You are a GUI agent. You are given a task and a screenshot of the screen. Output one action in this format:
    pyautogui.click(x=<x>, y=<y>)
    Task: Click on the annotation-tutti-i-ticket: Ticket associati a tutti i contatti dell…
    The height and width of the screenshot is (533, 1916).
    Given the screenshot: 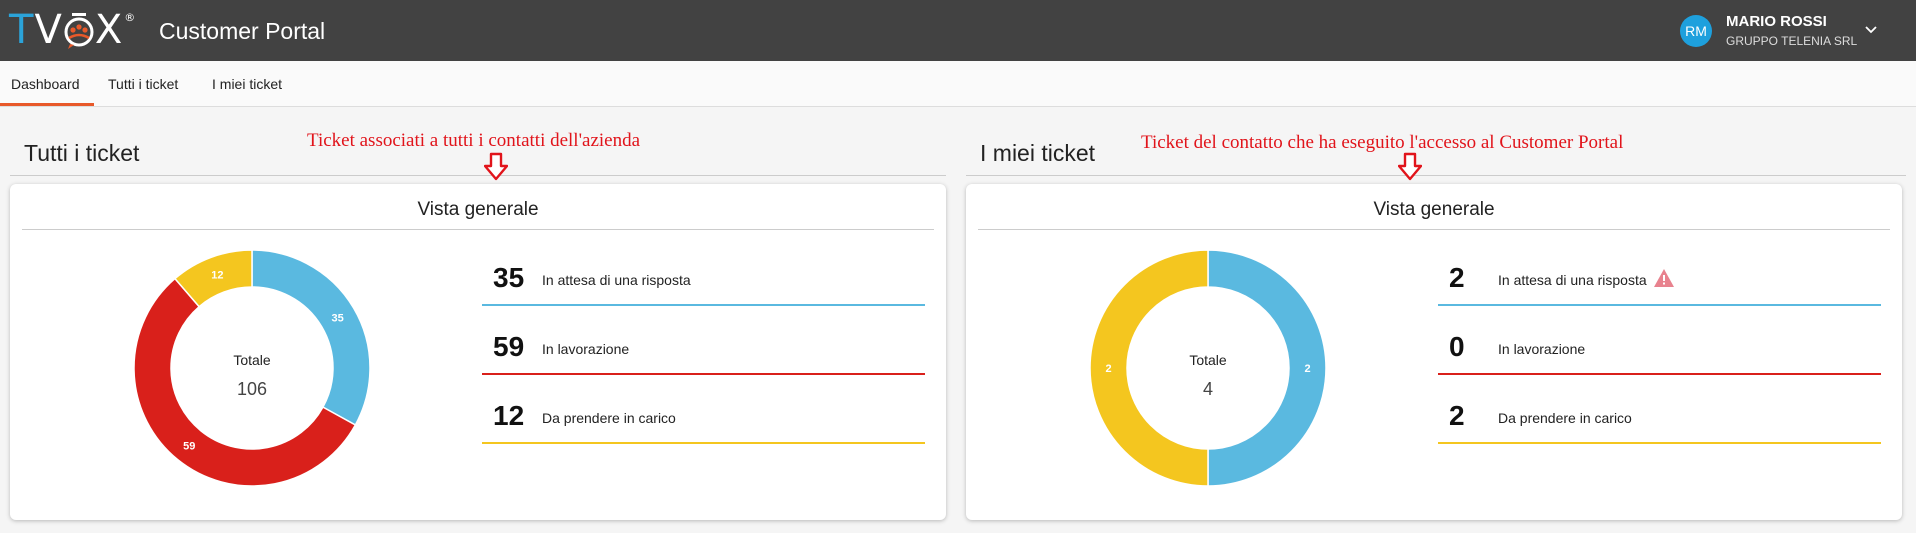 What is the action you would take?
    pyautogui.click(x=474, y=140)
    